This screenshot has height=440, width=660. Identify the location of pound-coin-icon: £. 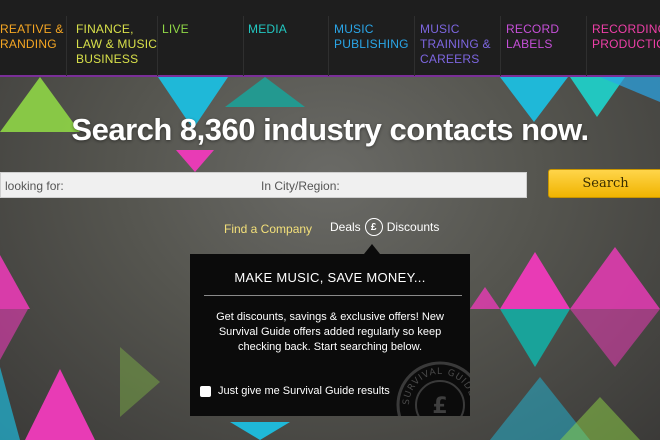
(373, 227).